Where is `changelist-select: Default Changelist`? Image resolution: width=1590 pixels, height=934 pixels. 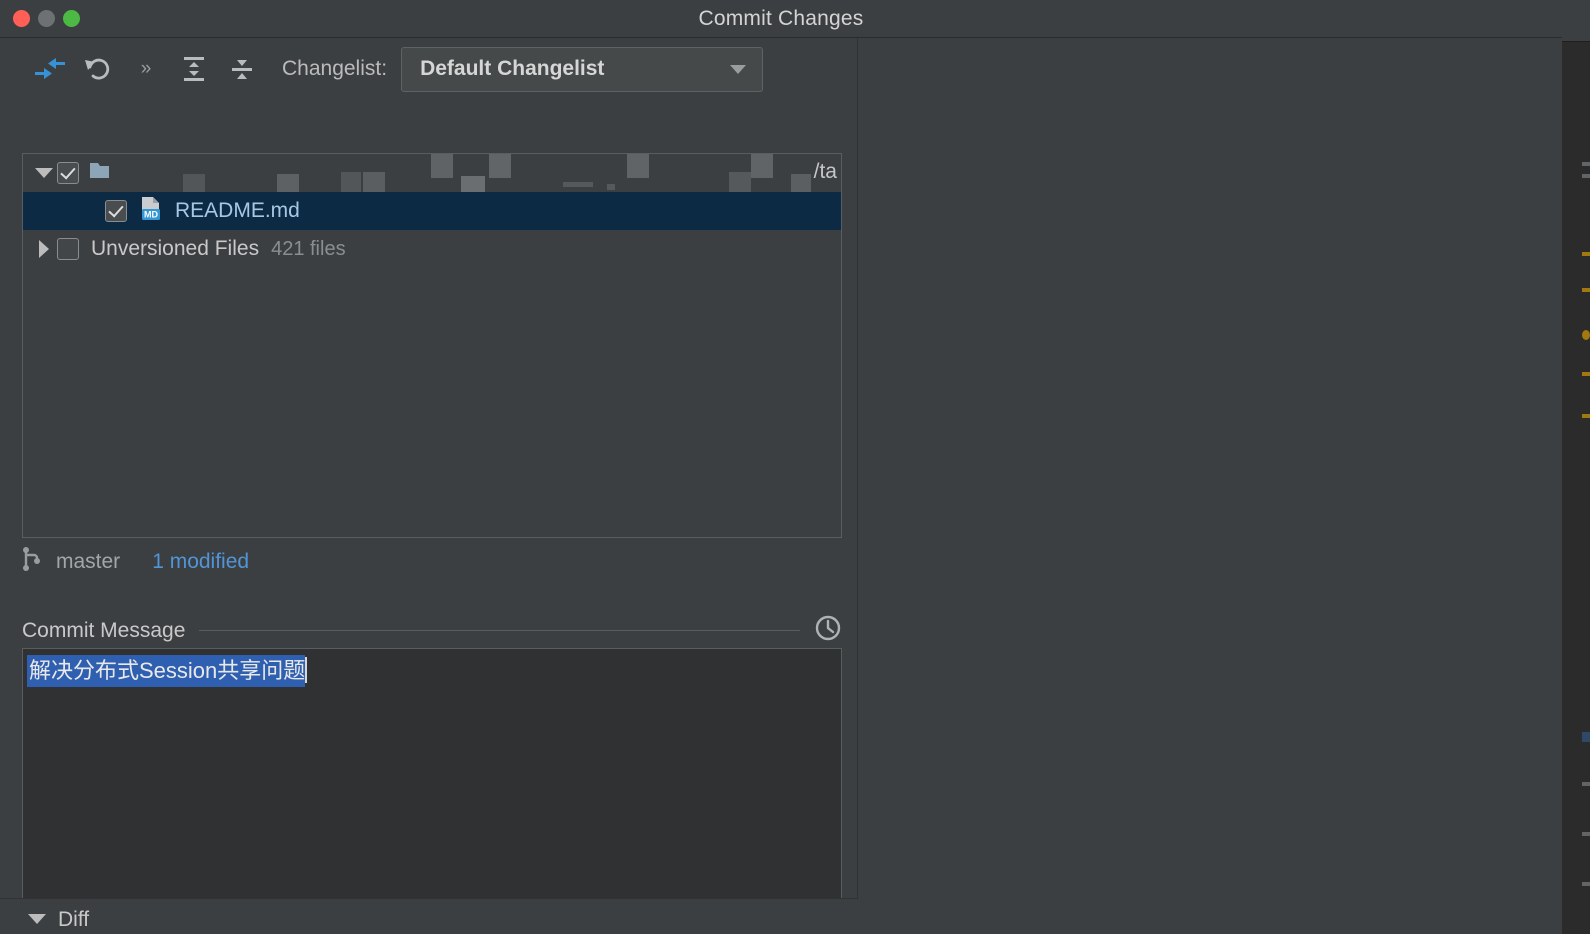 changelist-select: Default Changelist is located at coordinates (582, 69).